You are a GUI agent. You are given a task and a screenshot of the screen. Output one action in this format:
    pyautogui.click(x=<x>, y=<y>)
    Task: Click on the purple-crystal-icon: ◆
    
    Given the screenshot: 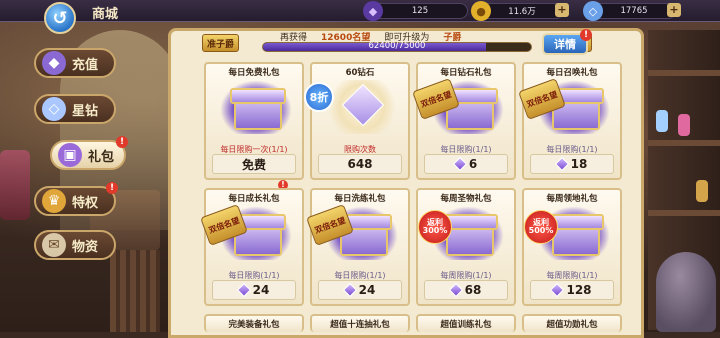 What is the action you would take?
    pyautogui.click(x=373, y=11)
    